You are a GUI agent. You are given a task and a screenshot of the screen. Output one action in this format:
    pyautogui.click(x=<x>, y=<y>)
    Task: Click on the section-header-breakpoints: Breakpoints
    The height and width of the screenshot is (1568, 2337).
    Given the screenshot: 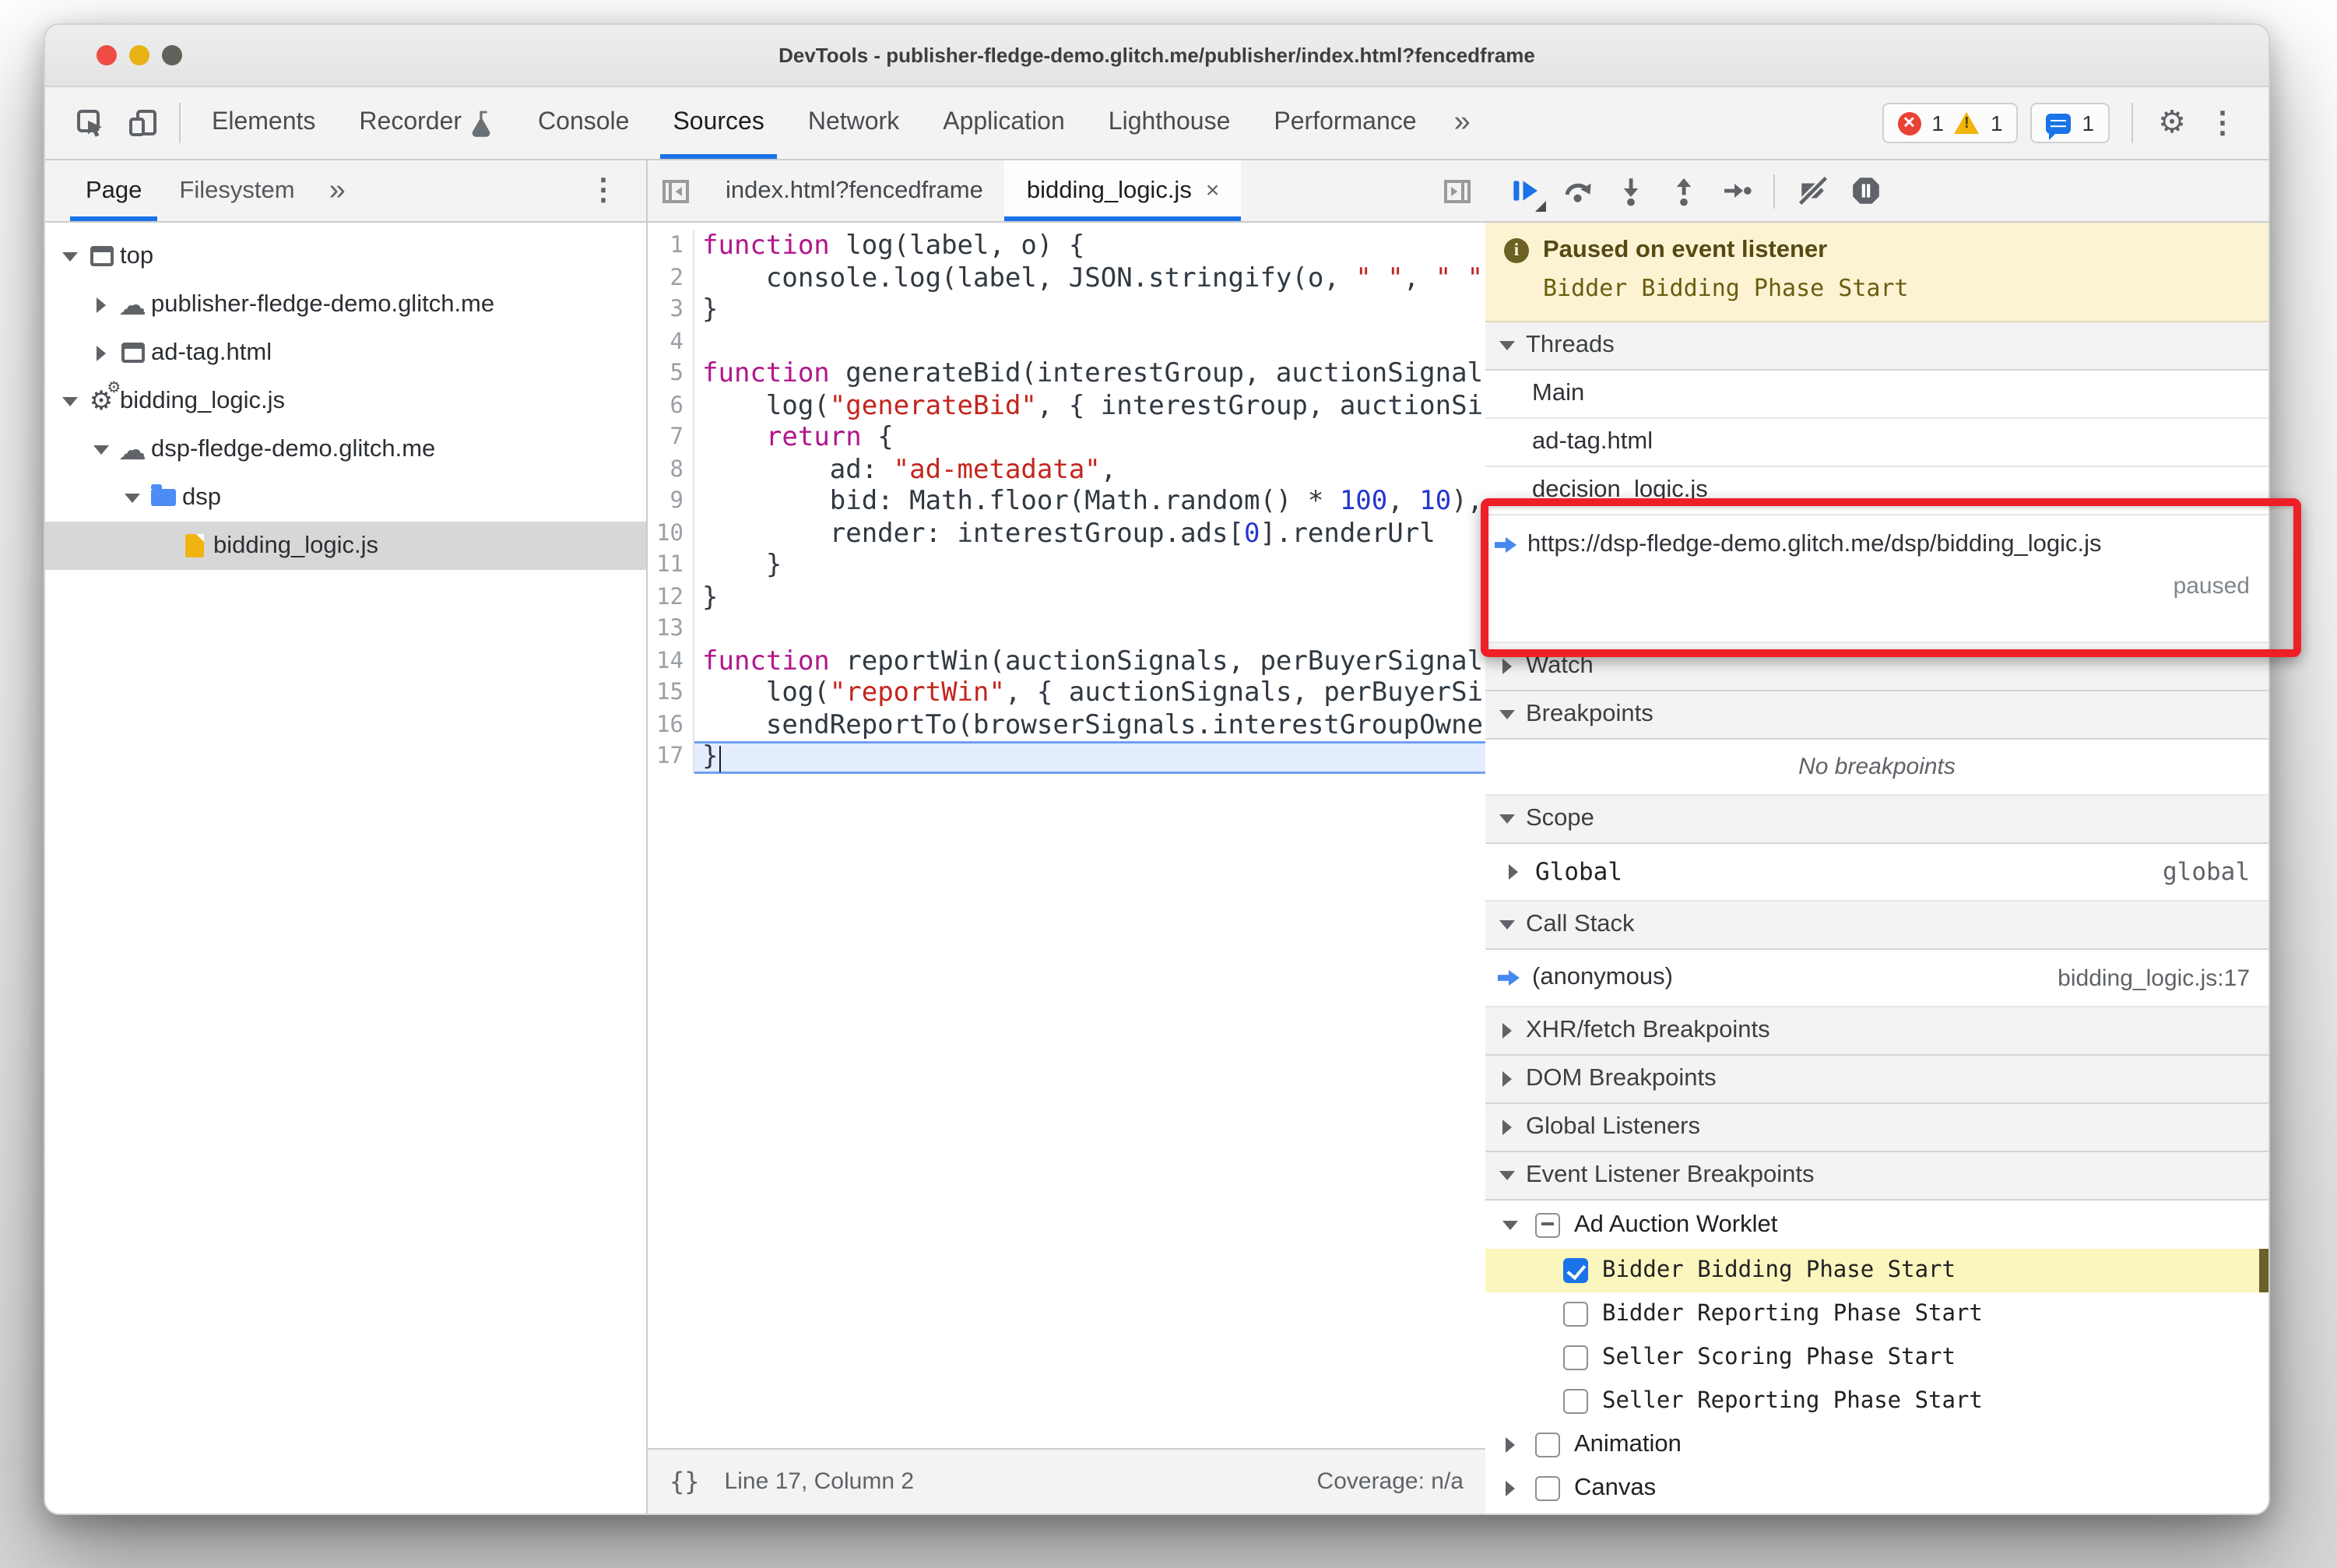 What is the action you would take?
    pyautogui.click(x=1877, y=715)
    